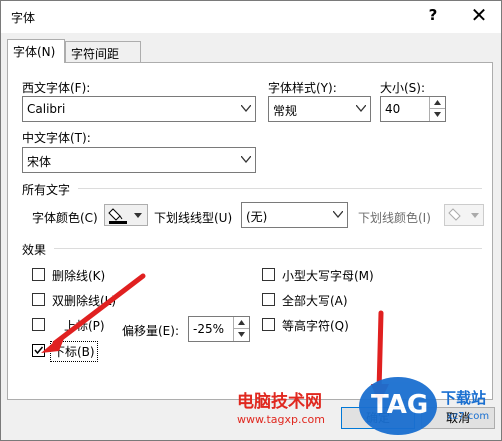 This screenshot has width=502, height=441. I want to click on chinese-font-label: 中文字体(T):, so click(56, 138).